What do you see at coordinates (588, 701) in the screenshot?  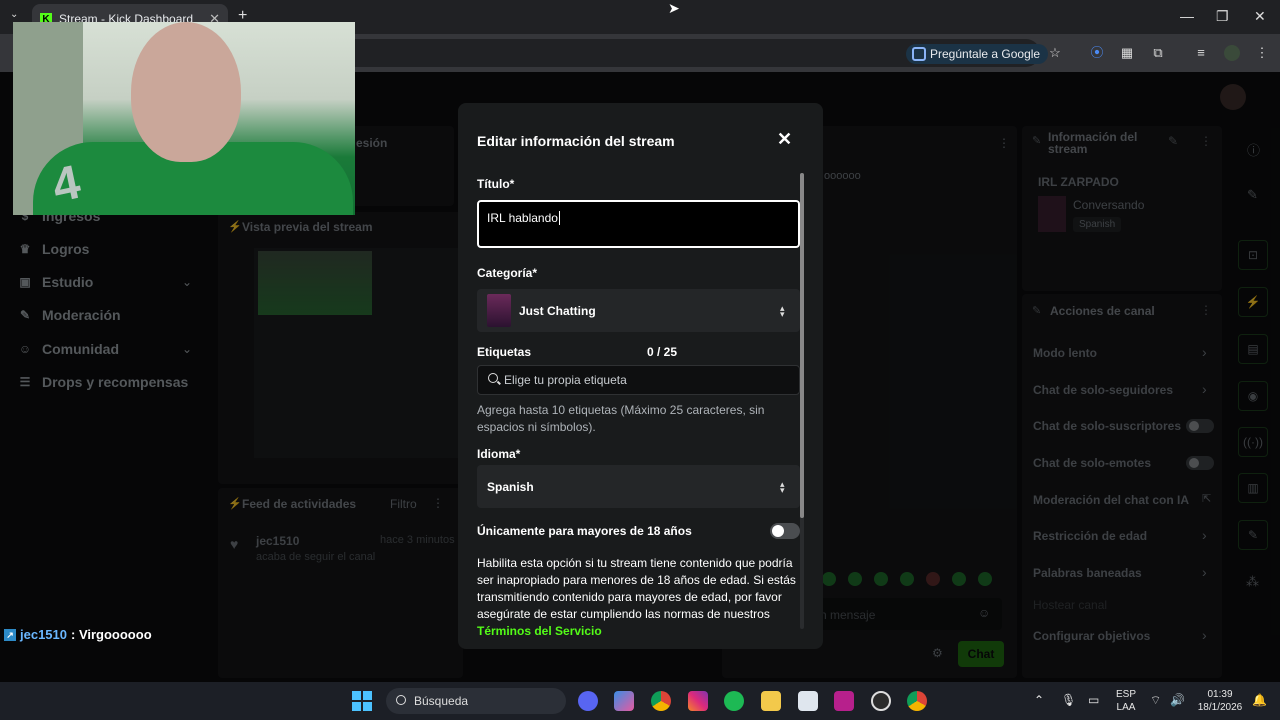 I see `discord-icon` at bounding box center [588, 701].